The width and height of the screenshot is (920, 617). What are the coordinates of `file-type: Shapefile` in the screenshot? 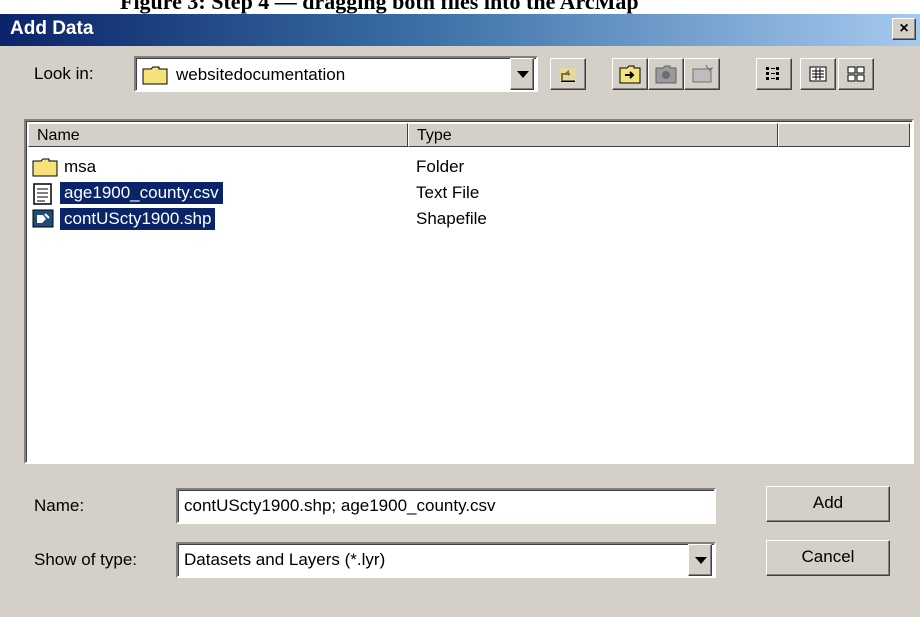 It's located at (451, 218).